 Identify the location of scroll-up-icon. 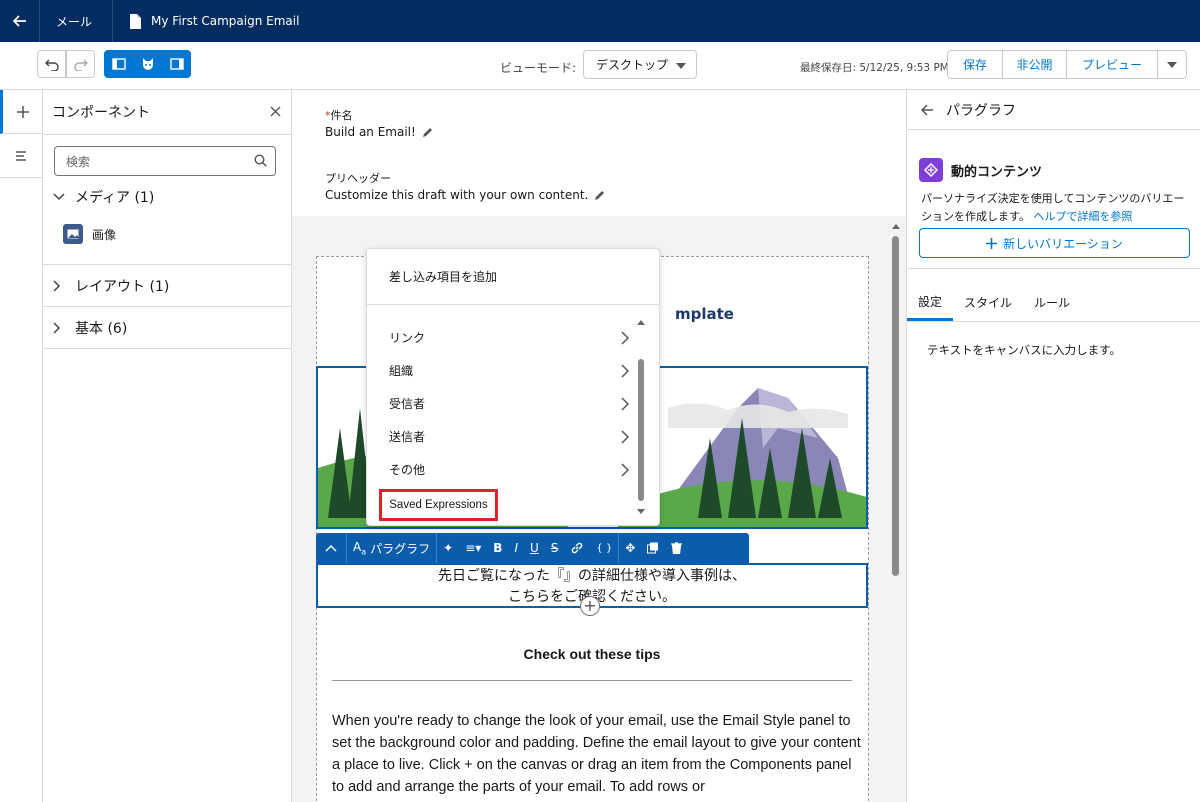
(641, 322).